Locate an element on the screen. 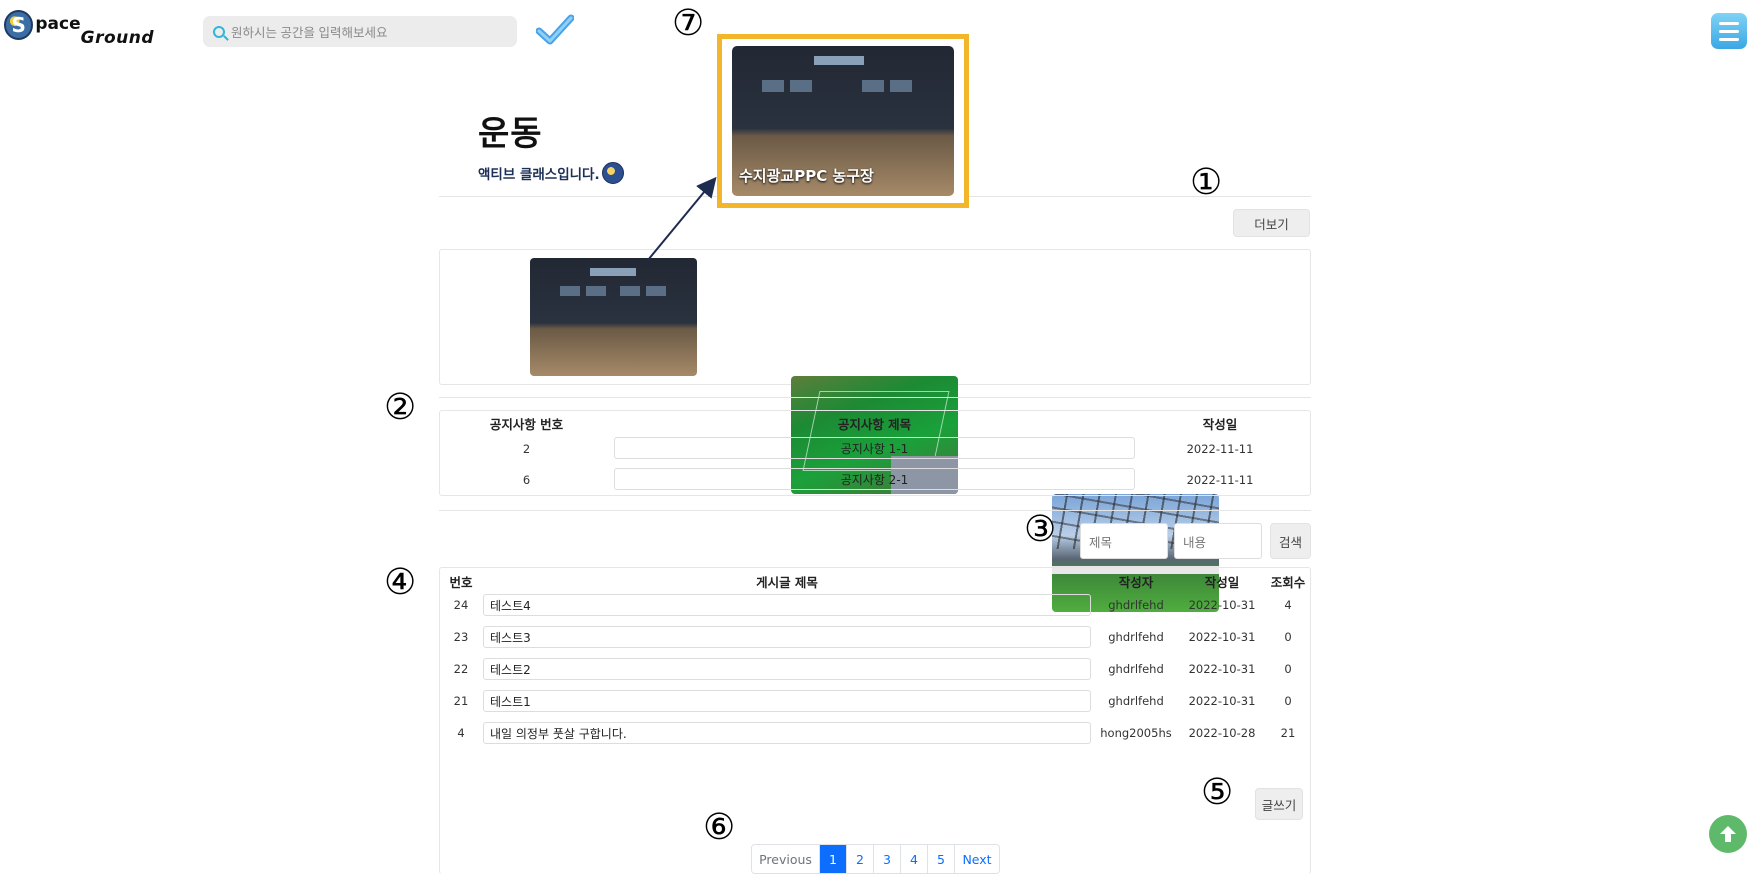  more-button: 더보기 is located at coordinates (1271, 223).